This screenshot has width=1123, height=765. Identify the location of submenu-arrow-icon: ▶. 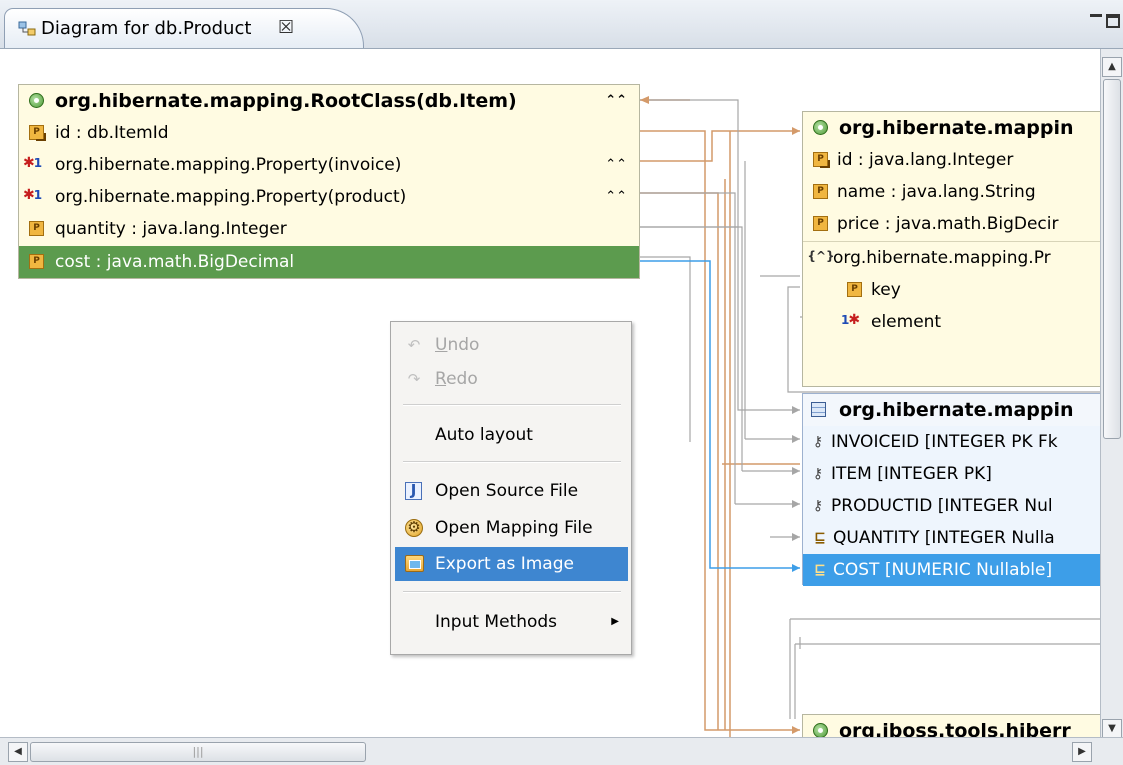
(615, 621).